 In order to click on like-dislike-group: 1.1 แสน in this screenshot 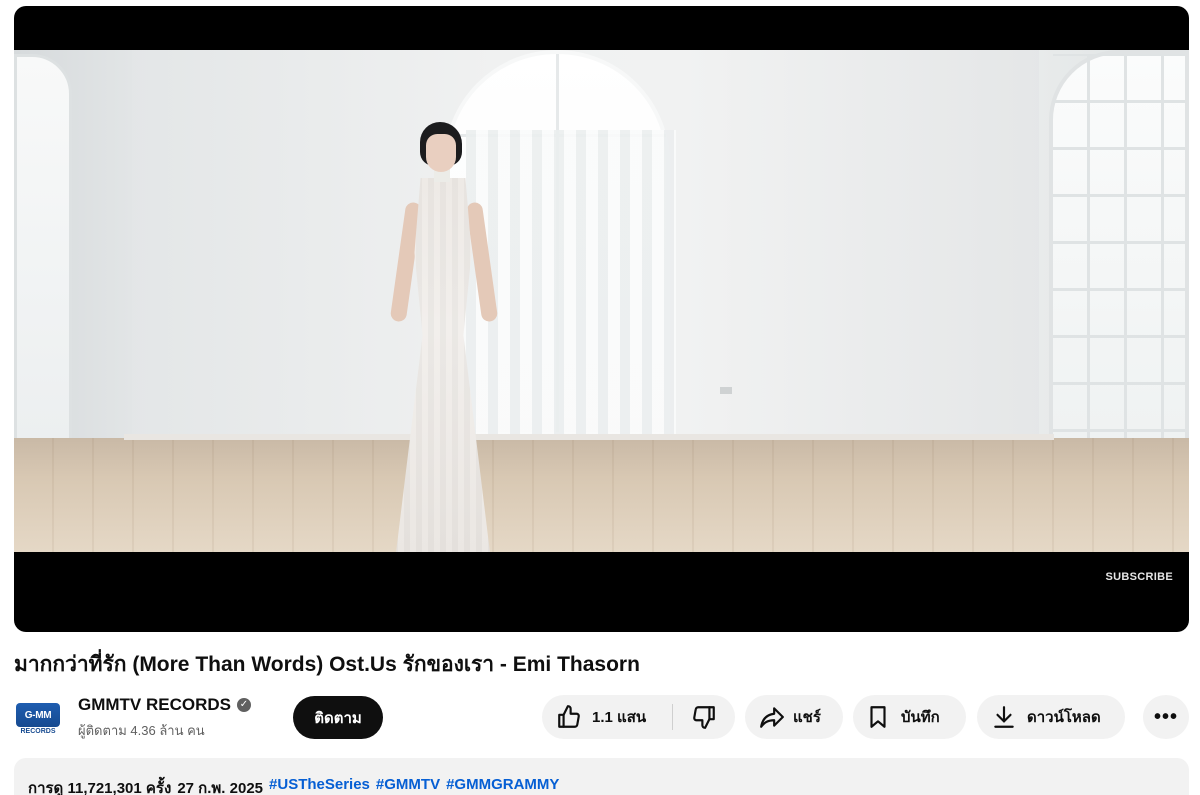, I will do `click(638, 717)`.